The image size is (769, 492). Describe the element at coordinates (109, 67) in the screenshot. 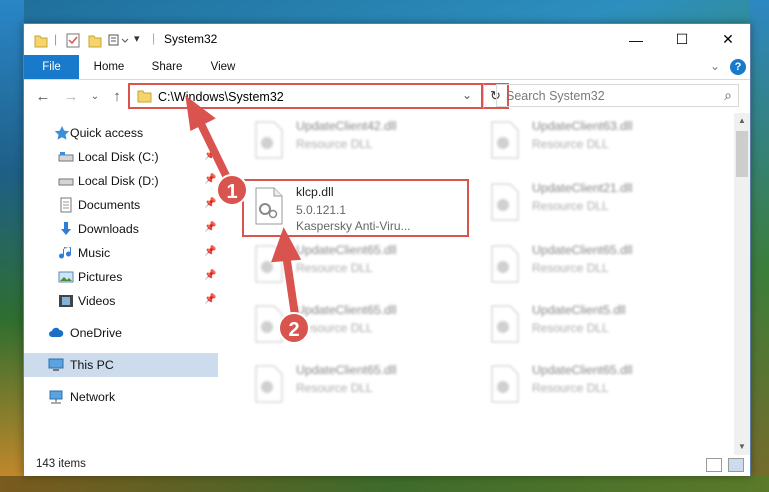

I see `tab-home: Home` at that location.